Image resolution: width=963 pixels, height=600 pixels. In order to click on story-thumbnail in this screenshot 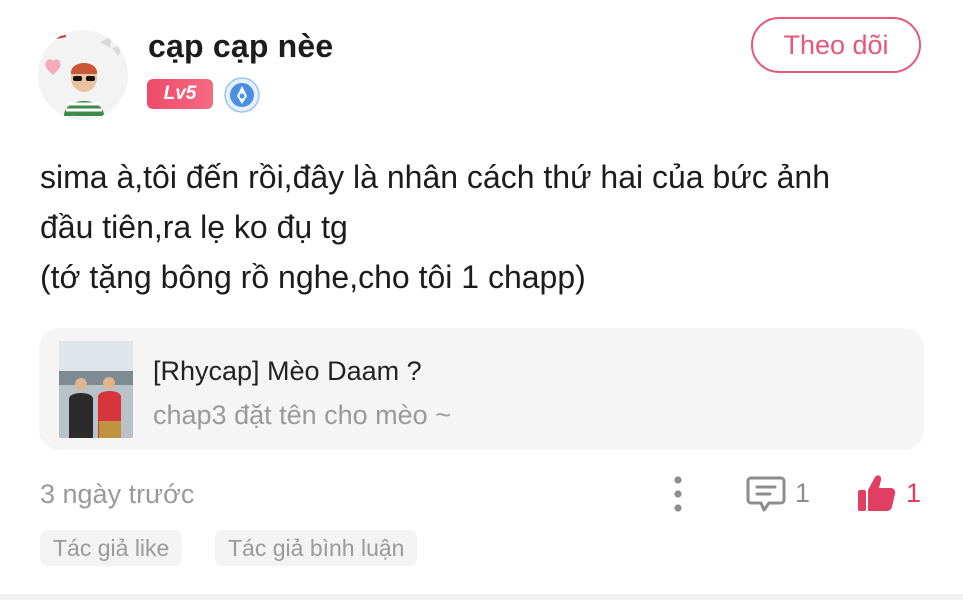, I will do `click(96, 389)`.